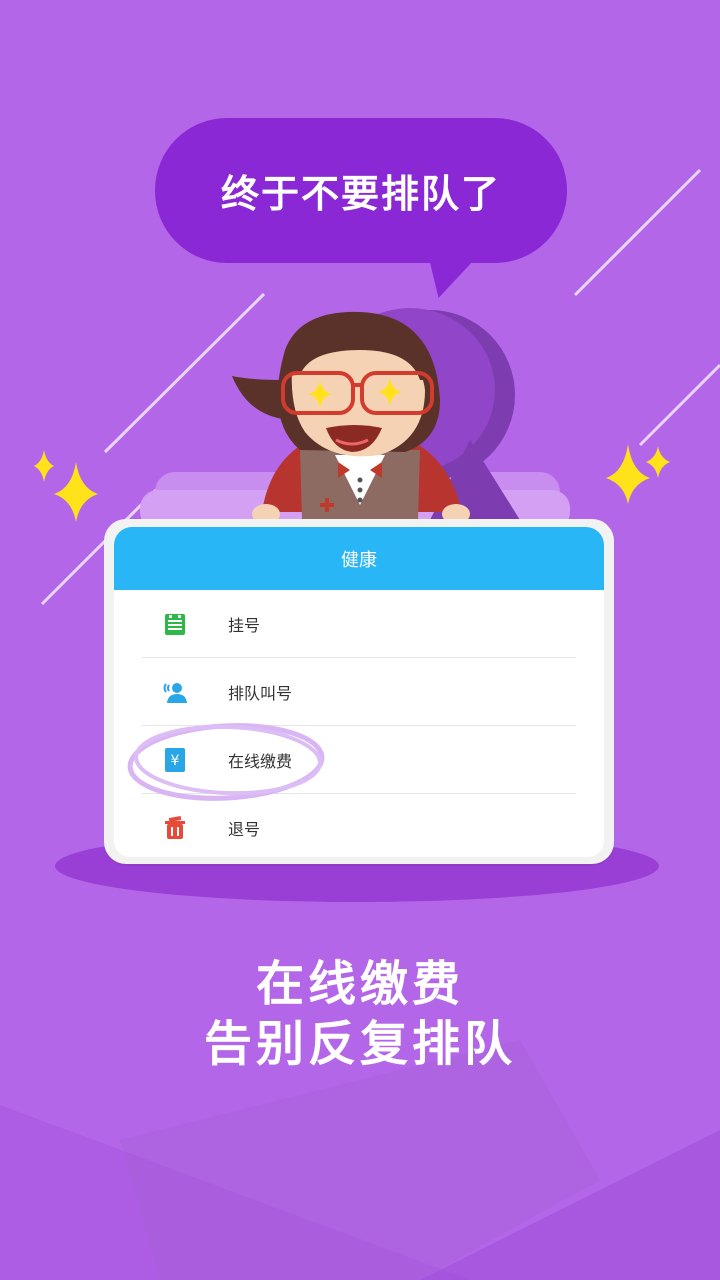 The height and width of the screenshot is (1280, 720). What do you see at coordinates (175, 692) in the screenshot?
I see `queue-call-icon` at bounding box center [175, 692].